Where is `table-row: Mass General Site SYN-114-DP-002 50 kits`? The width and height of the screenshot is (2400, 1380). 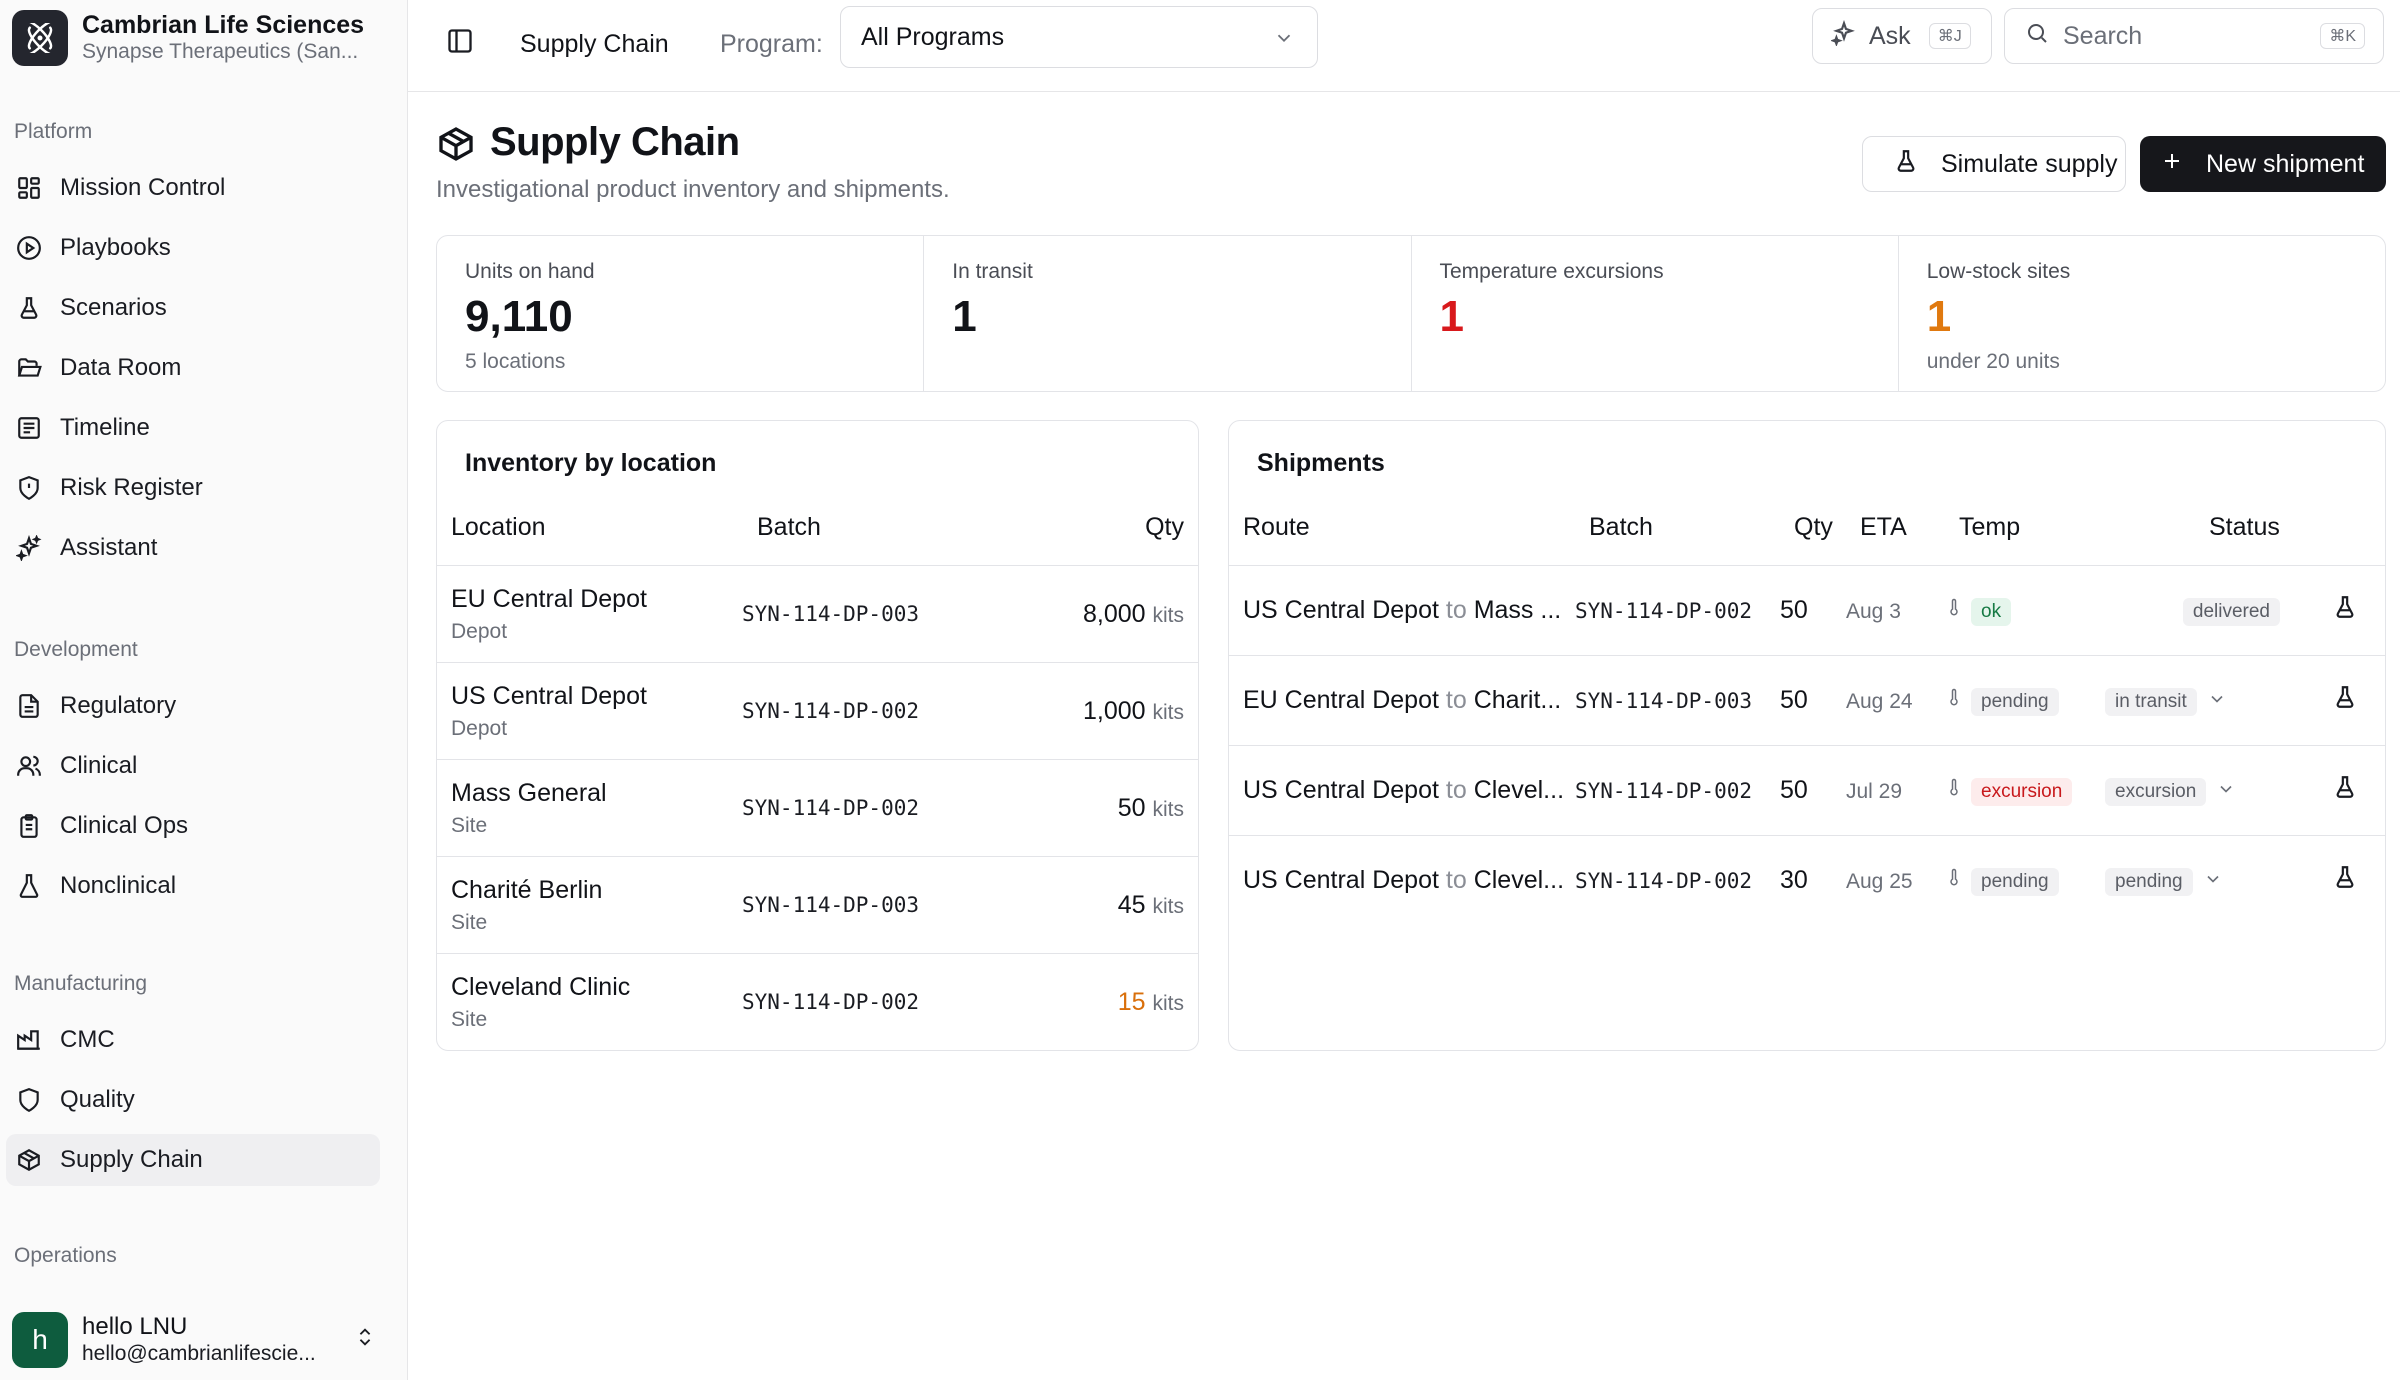
table-row: Mass General Site SYN-114-DP-002 50 kits is located at coordinates (817, 808).